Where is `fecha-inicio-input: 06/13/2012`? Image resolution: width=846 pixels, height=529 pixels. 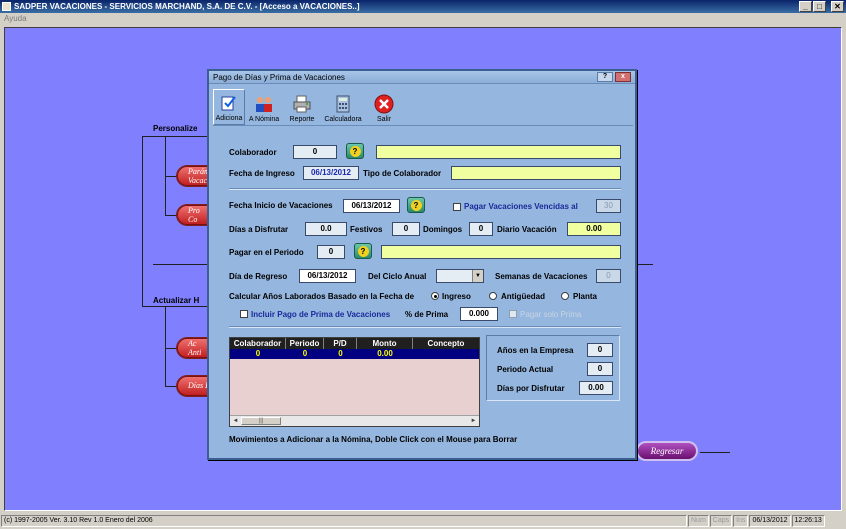
fecha-inicio-input: 06/13/2012 is located at coordinates (371, 206).